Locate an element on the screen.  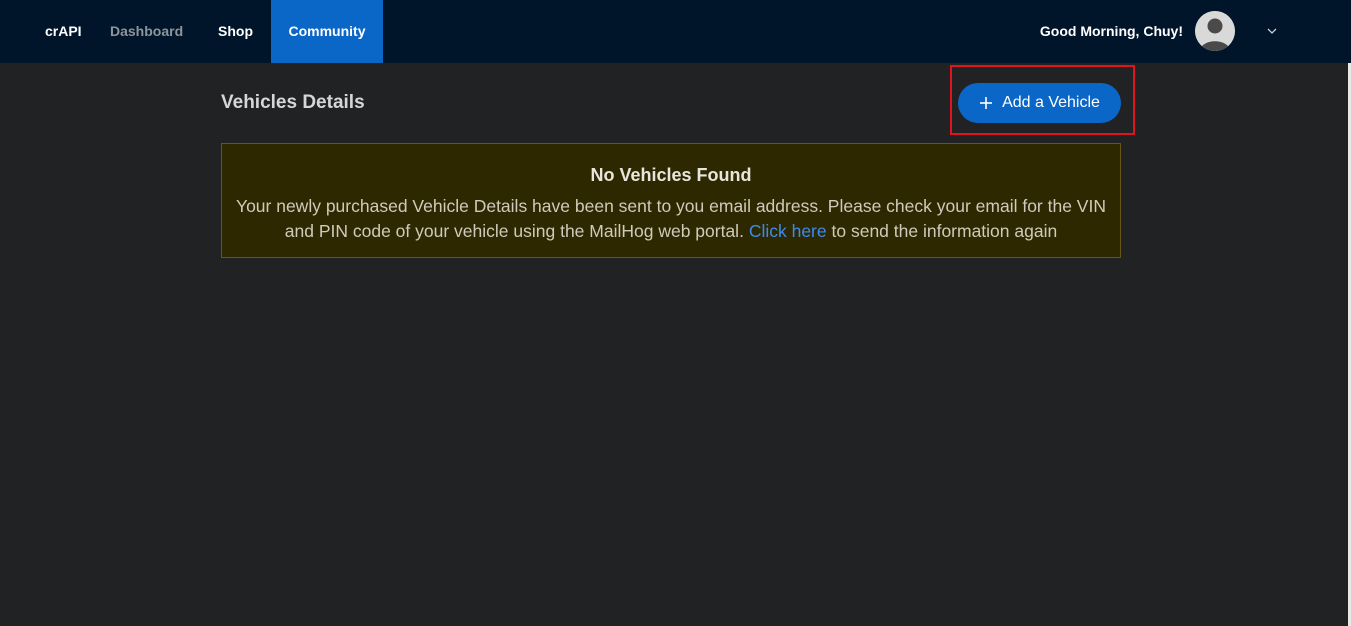
add-vehicle-button: Add a Vehicle is located at coordinates (1039, 103).